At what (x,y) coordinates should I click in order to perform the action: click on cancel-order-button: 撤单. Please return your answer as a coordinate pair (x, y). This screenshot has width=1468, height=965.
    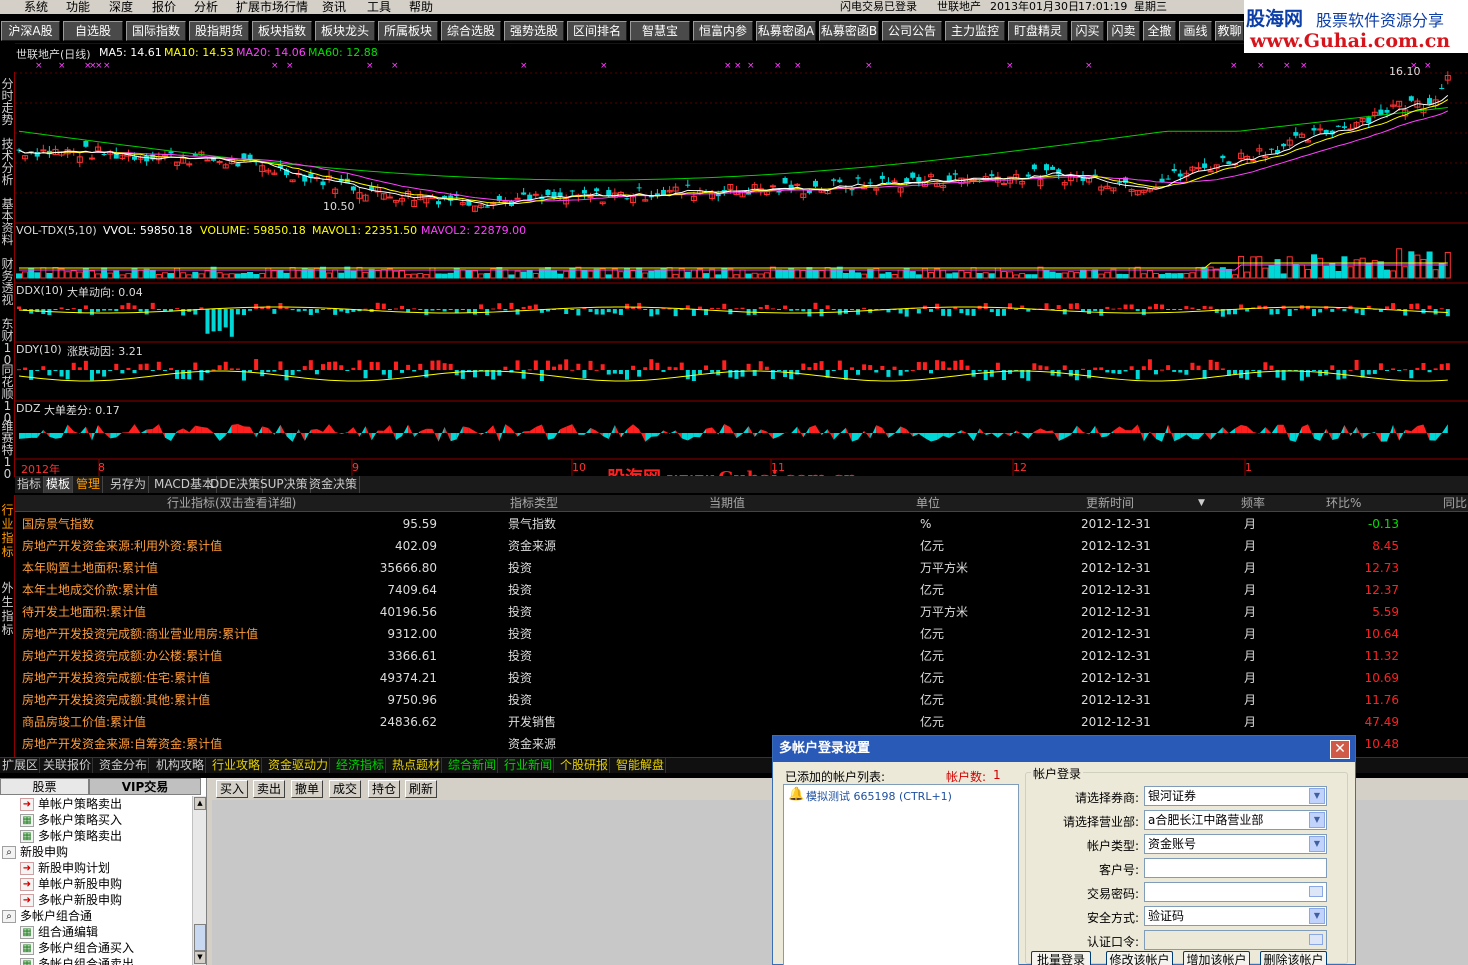
    Looking at the image, I should click on (307, 789).